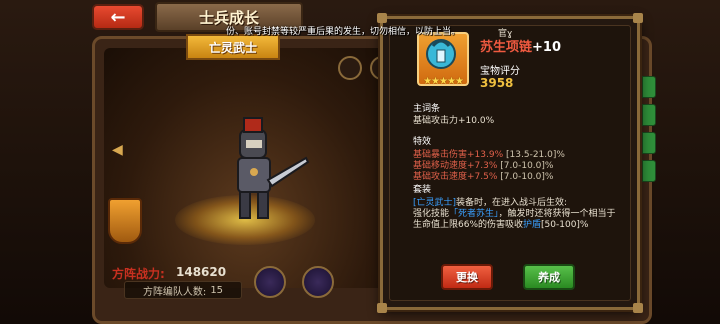 The height and width of the screenshot is (324, 720). I want to click on team-count: 方阵编队人数: 15, so click(183, 290).